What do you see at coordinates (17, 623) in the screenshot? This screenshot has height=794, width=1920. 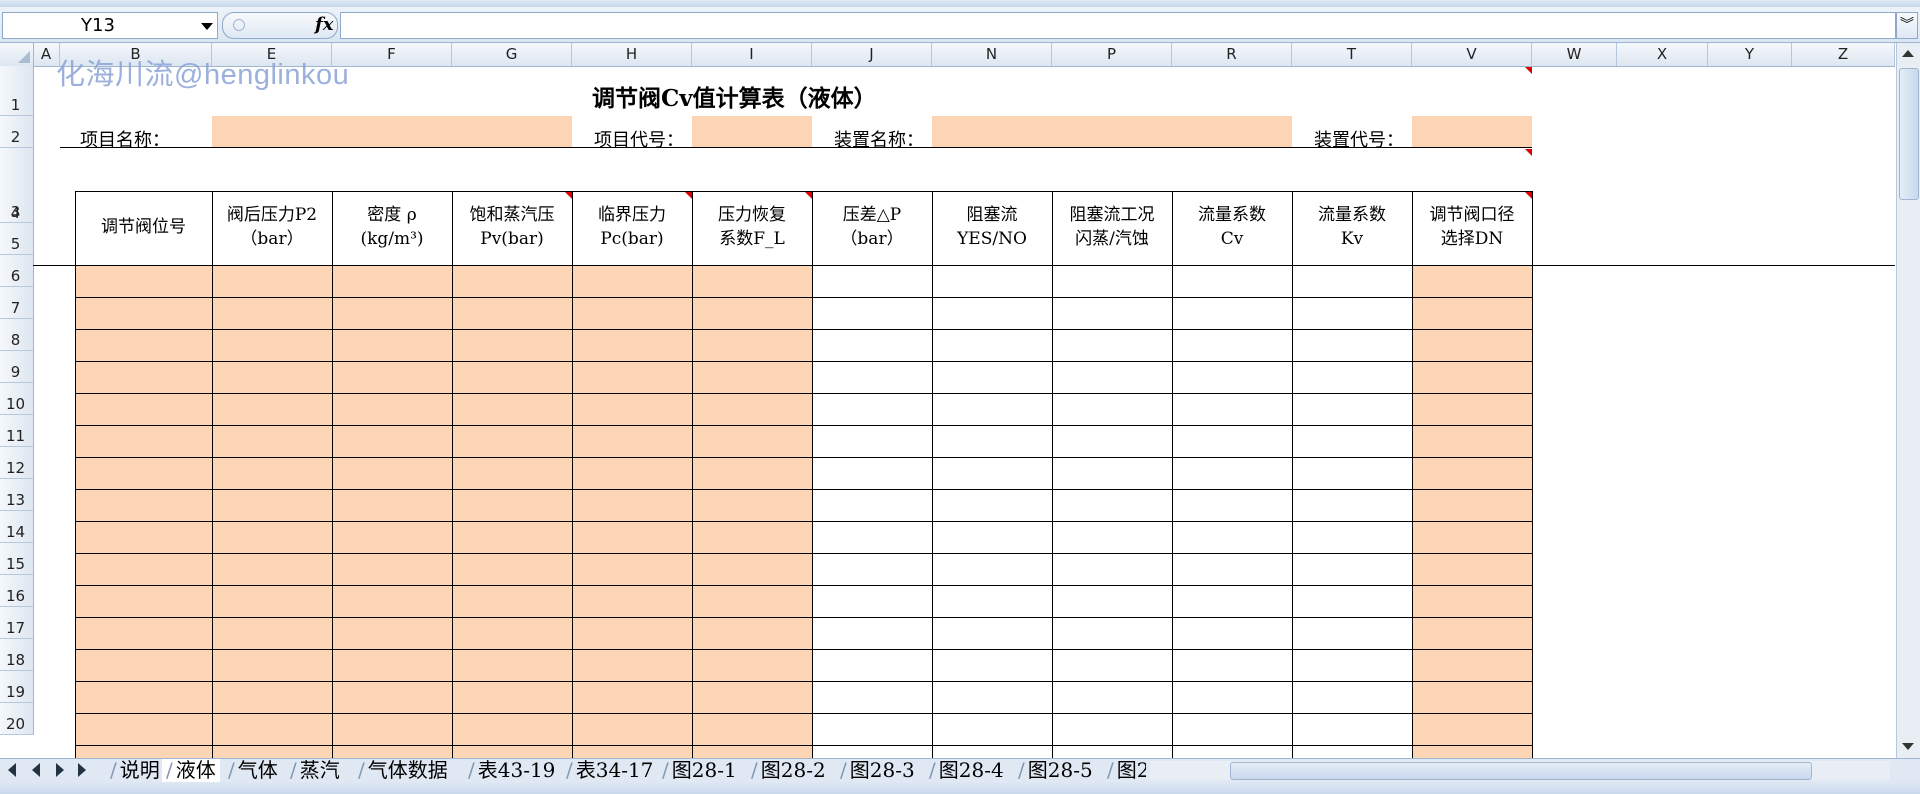 I see `row-header: 17` at bounding box center [17, 623].